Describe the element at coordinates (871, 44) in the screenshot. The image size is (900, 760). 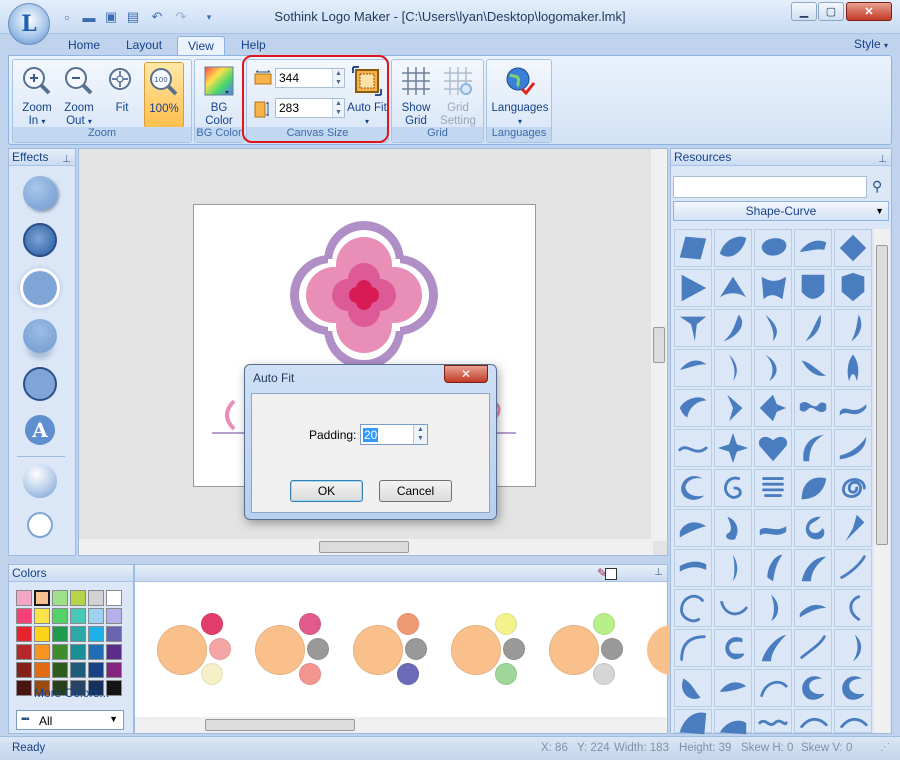
I see `style-menu: Style ▾` at that location.